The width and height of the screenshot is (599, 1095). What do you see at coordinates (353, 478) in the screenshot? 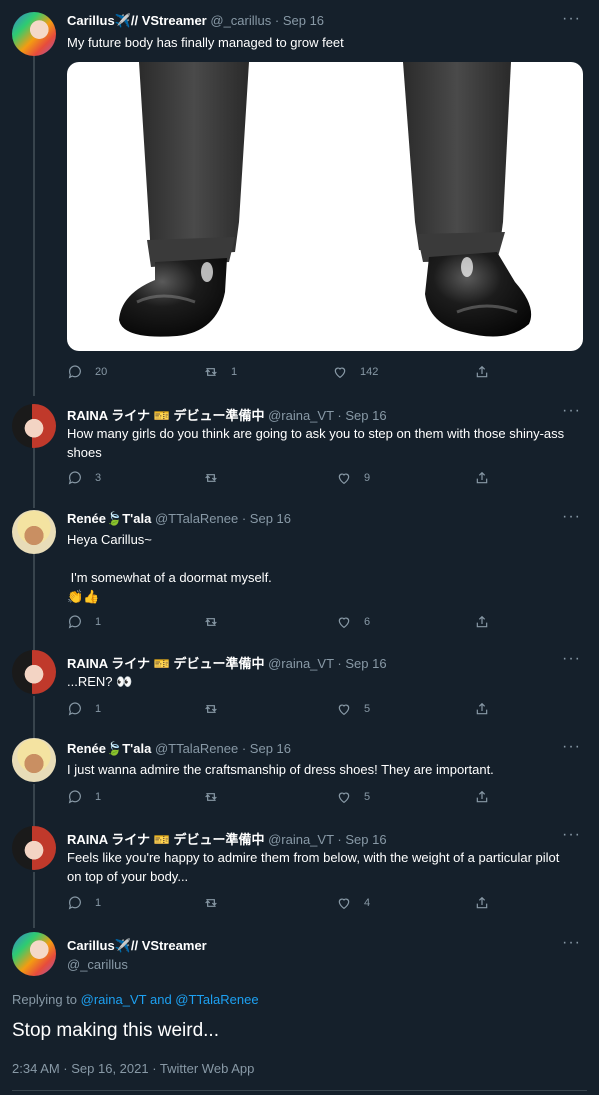
I see `like-button: 9` at bounding box center [353, 478].